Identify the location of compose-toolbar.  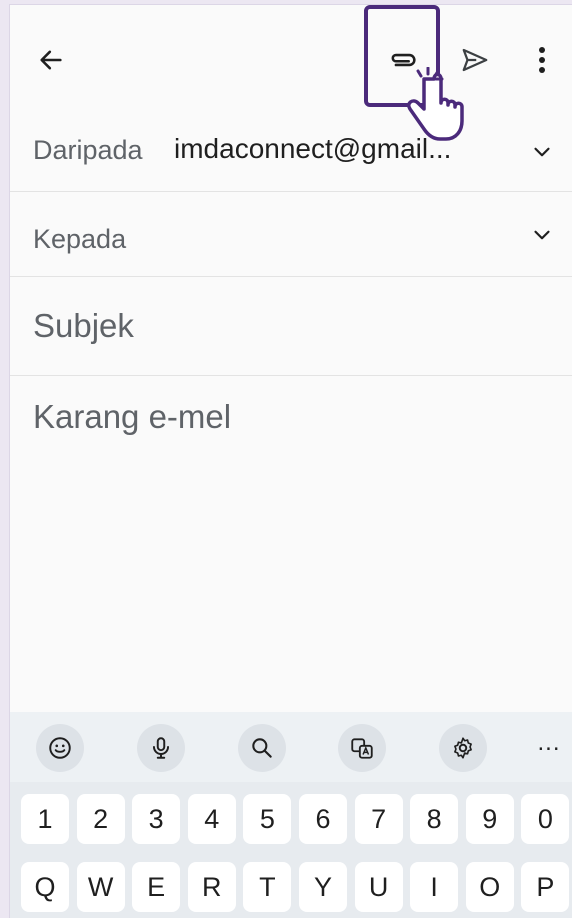
(291, 73).